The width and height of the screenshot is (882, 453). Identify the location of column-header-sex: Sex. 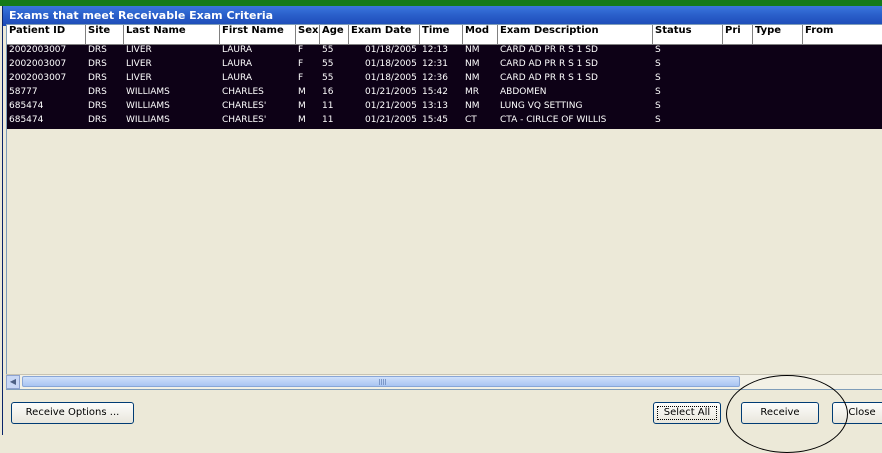
(308, 34).